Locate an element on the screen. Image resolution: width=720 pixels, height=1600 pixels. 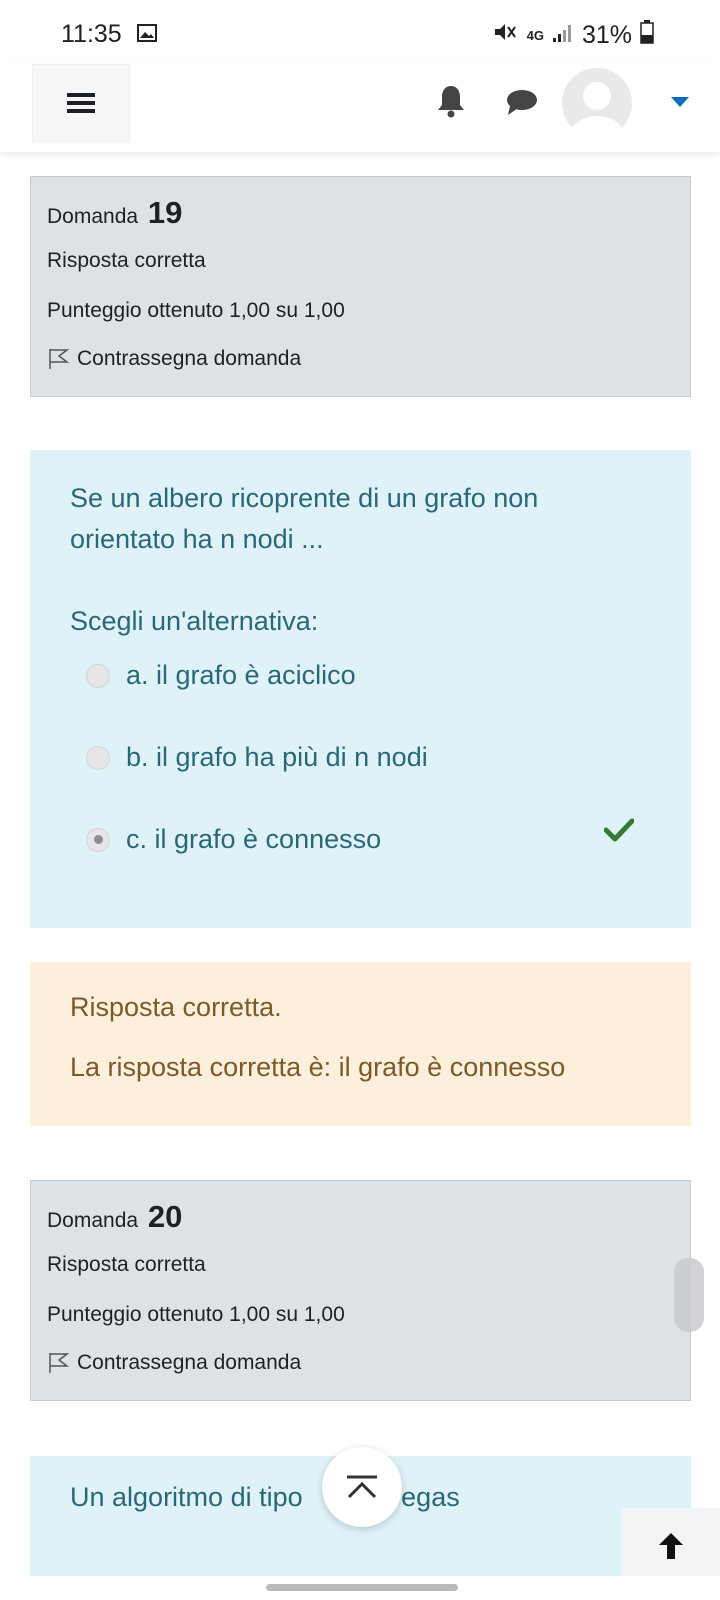
radio-option-a is located at coordinates (98, 675).